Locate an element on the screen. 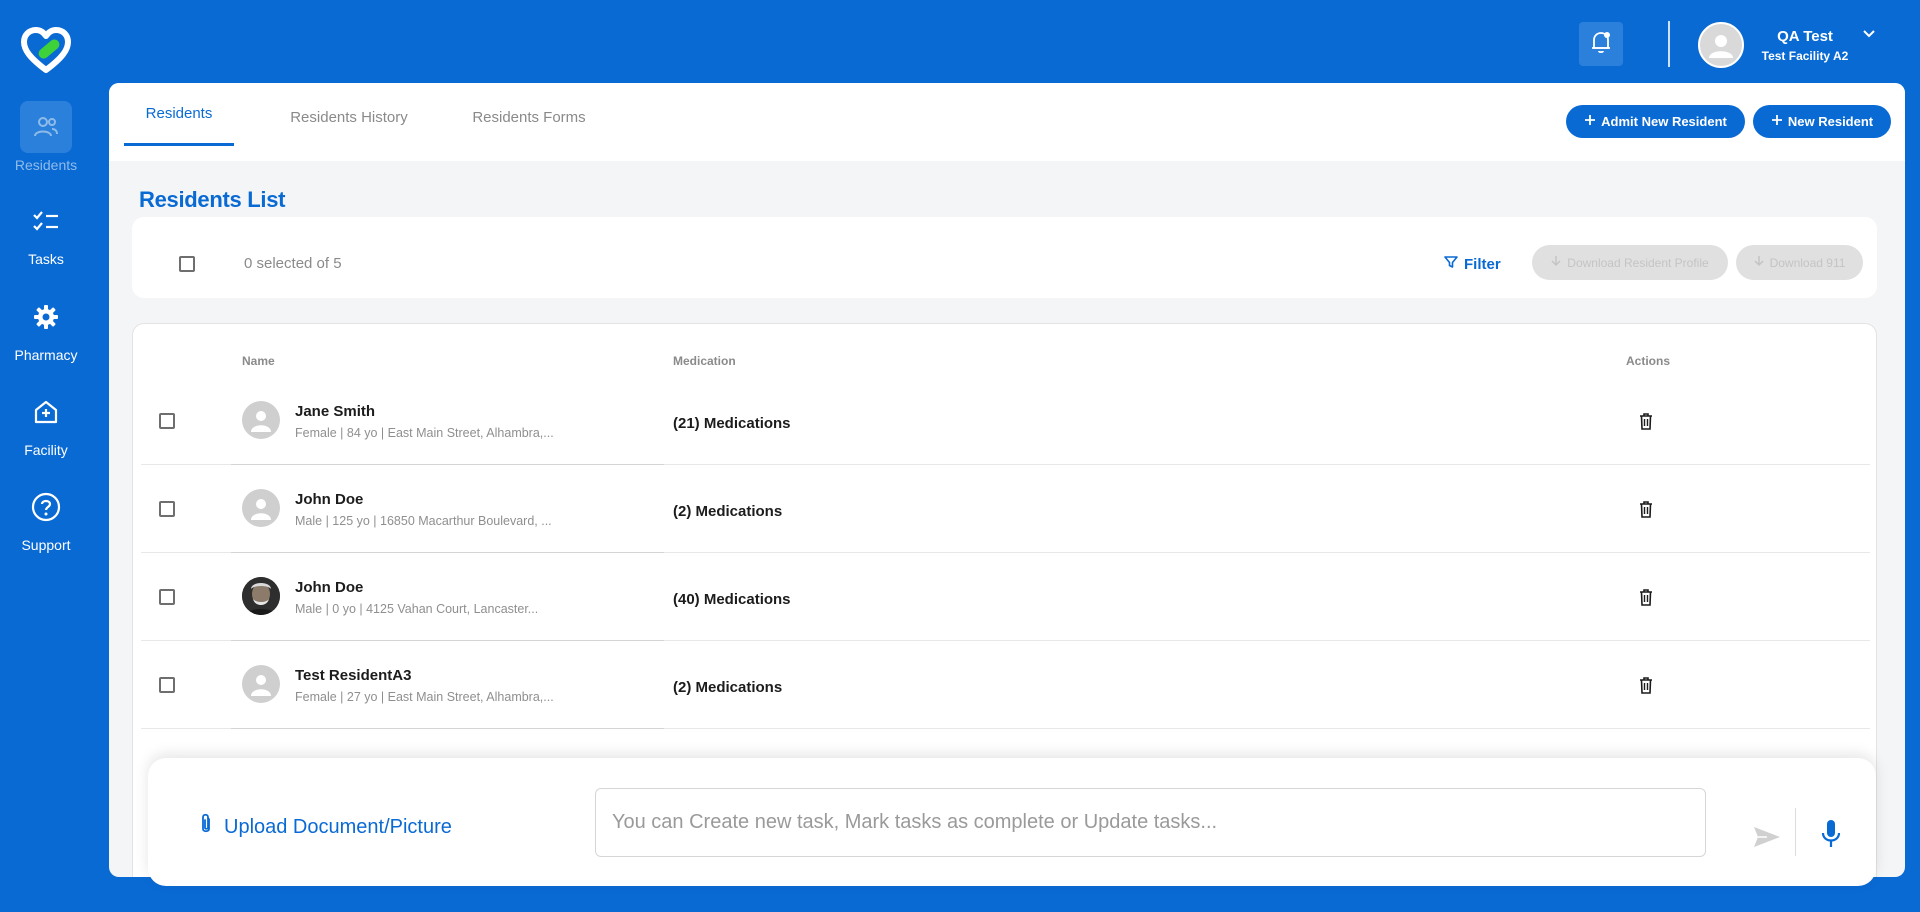 This screenshot has width=1920, height=912. send-icon is located at coordinates (1767, 837).